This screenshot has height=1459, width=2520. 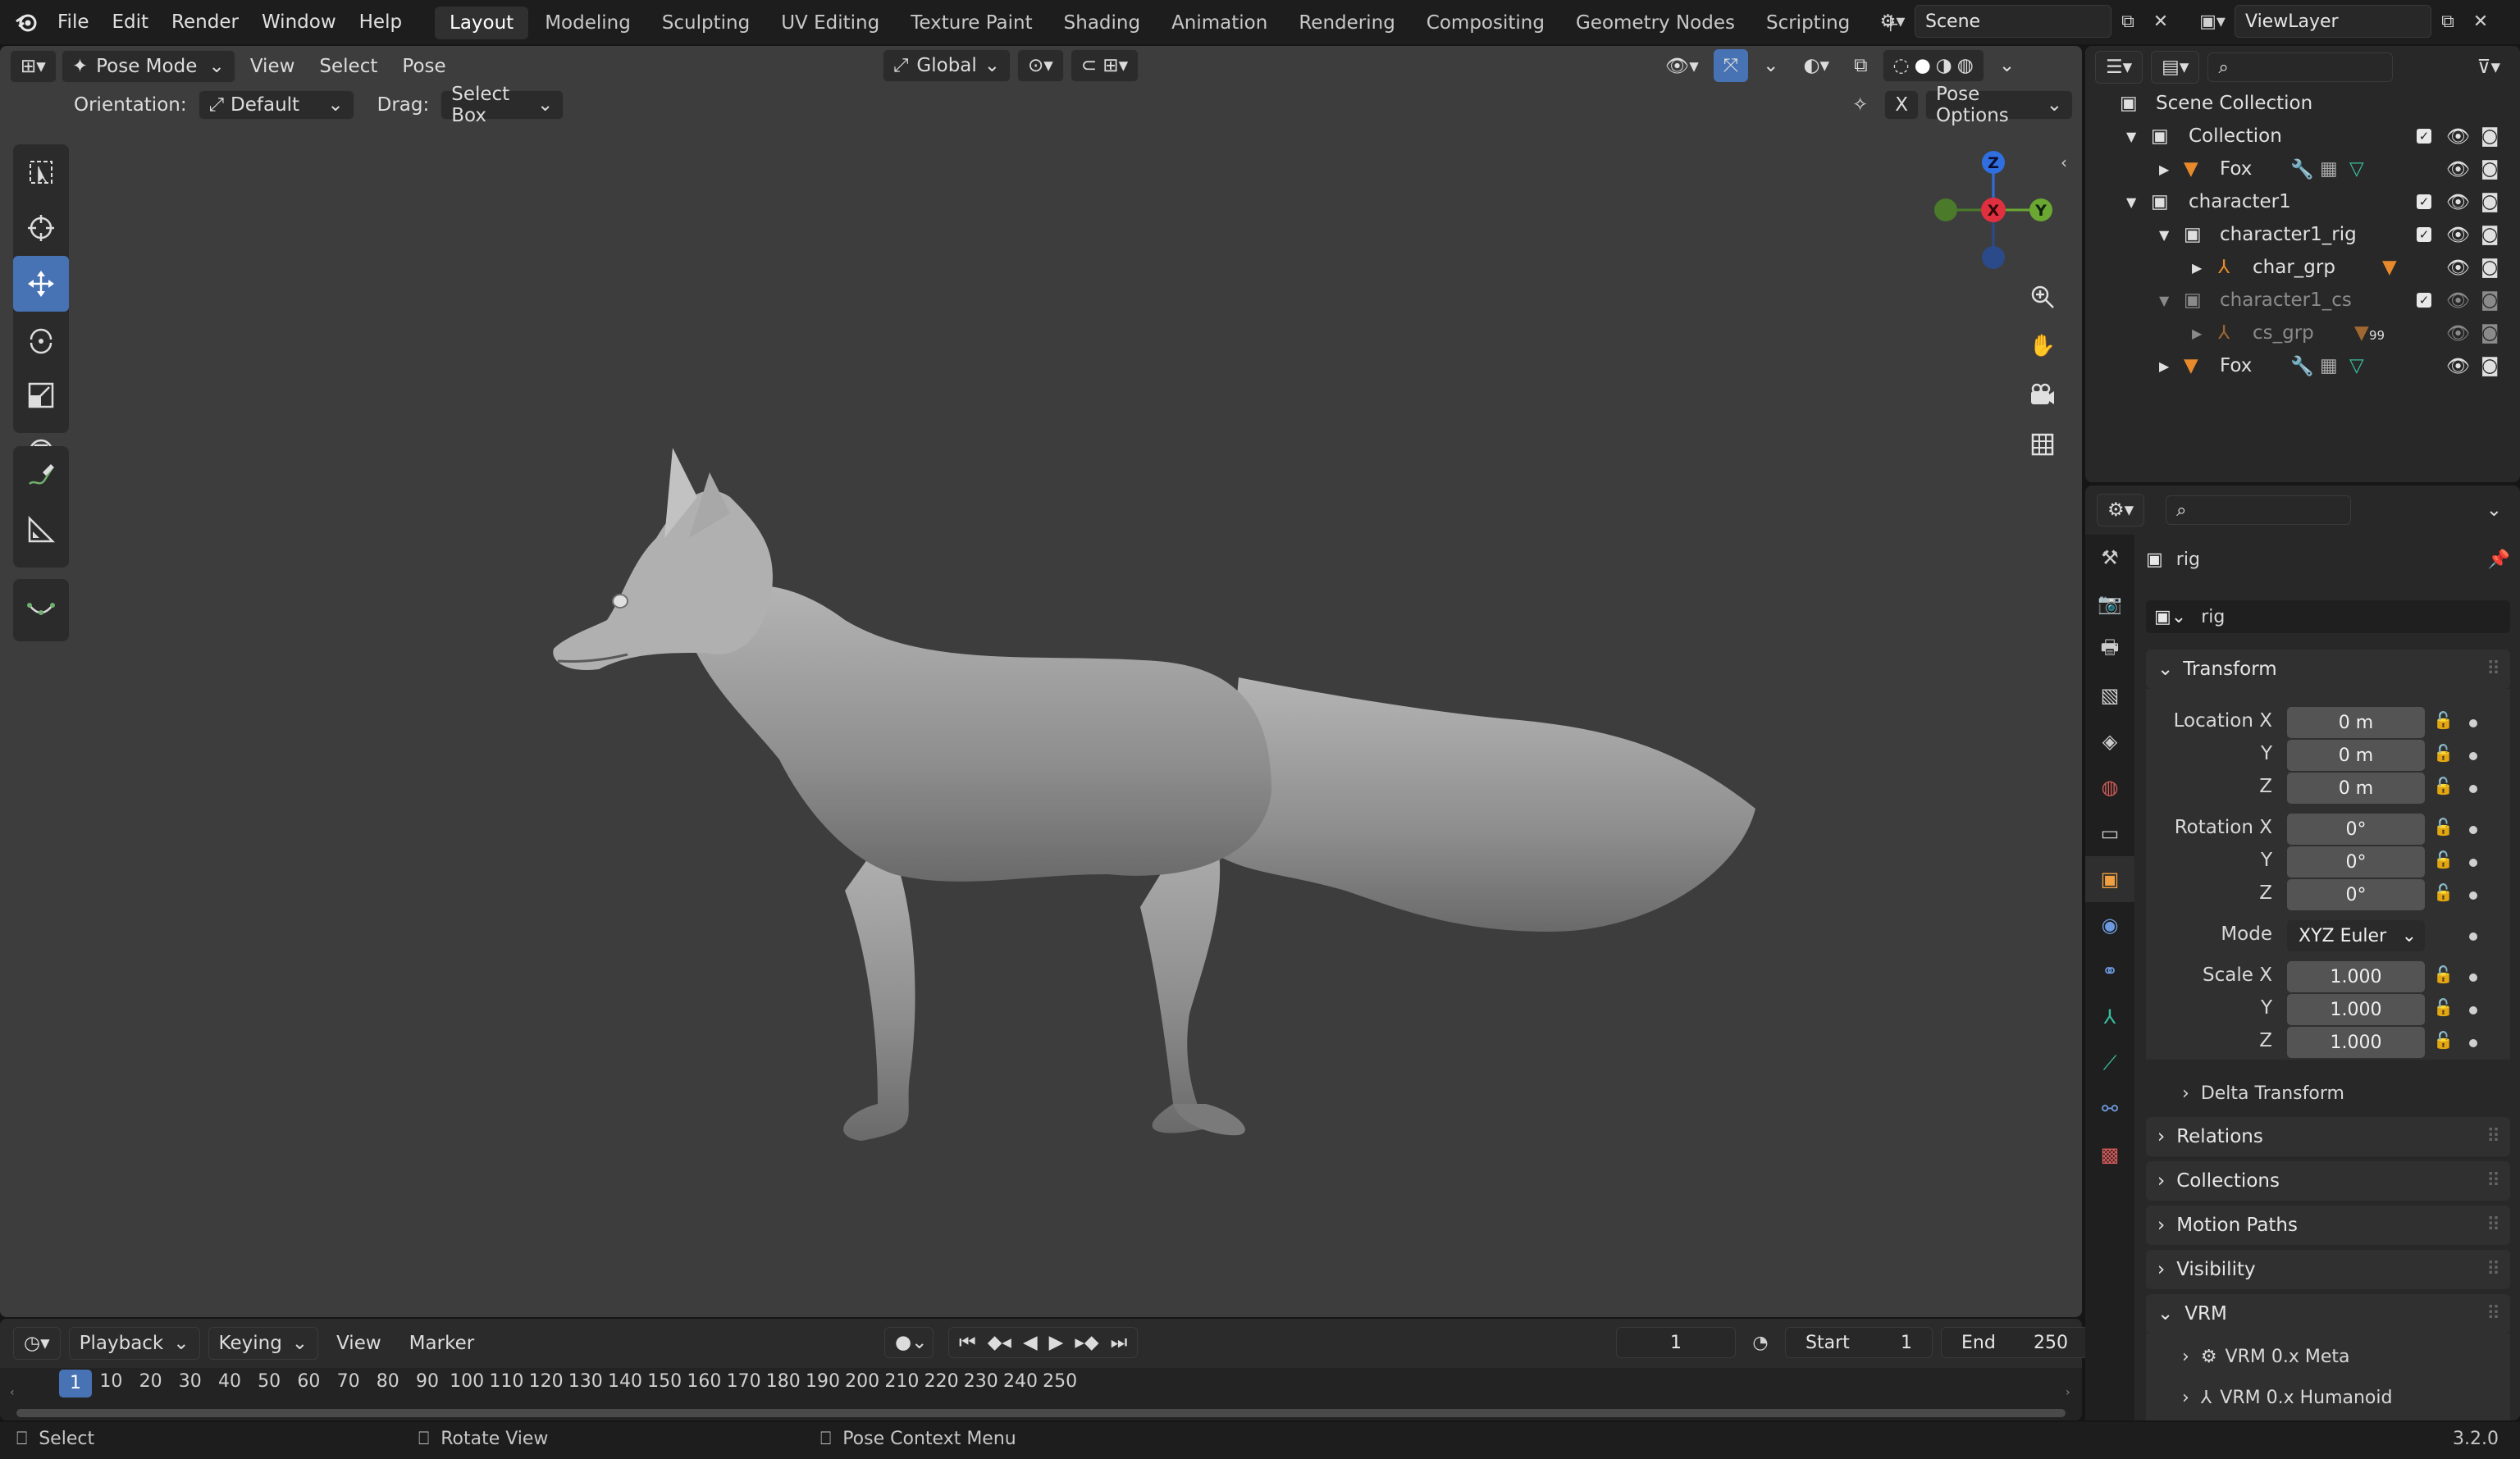 What do you see at coordinates (276, 105) in the screenshot?
I see `orientation-dropdown: ⤢ Default ⌄` at bounding box center [276, 105].